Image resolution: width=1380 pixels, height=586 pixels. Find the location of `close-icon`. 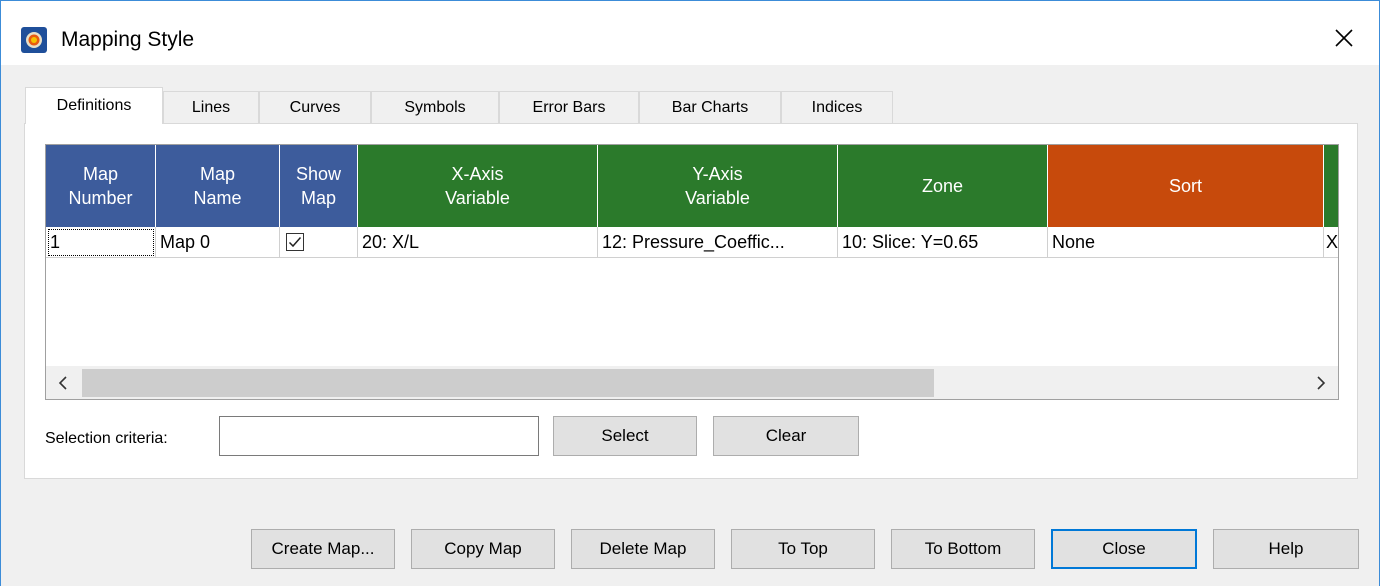

close-icon is located at coordinates (1344, 38).